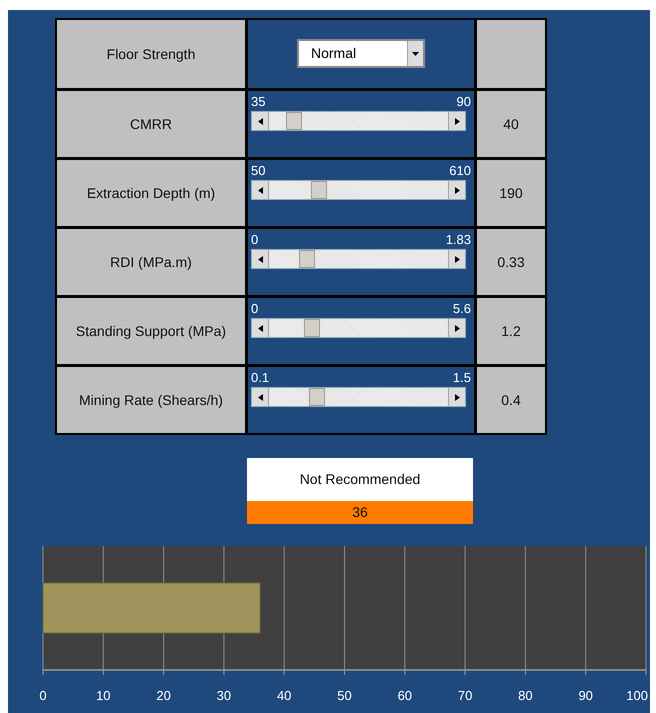 This screenshot has width=656, height=713. I want to click on range-max: 90, so click(463, 101).